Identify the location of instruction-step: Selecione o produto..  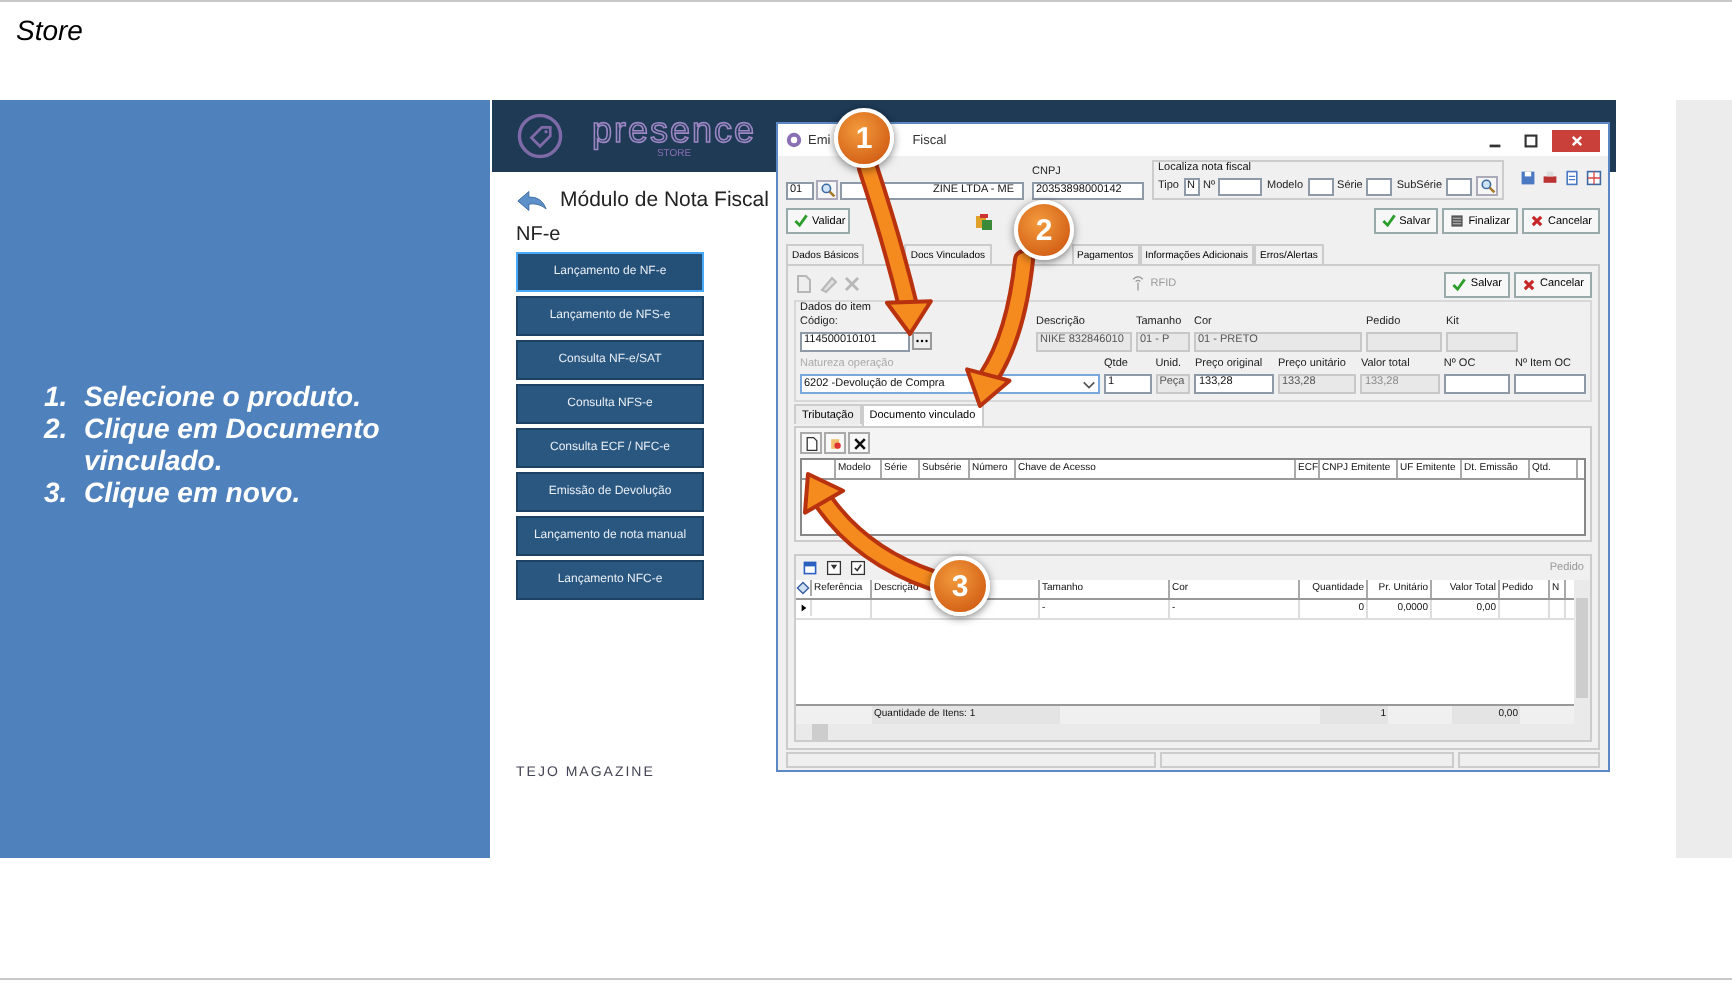
(264, 395).